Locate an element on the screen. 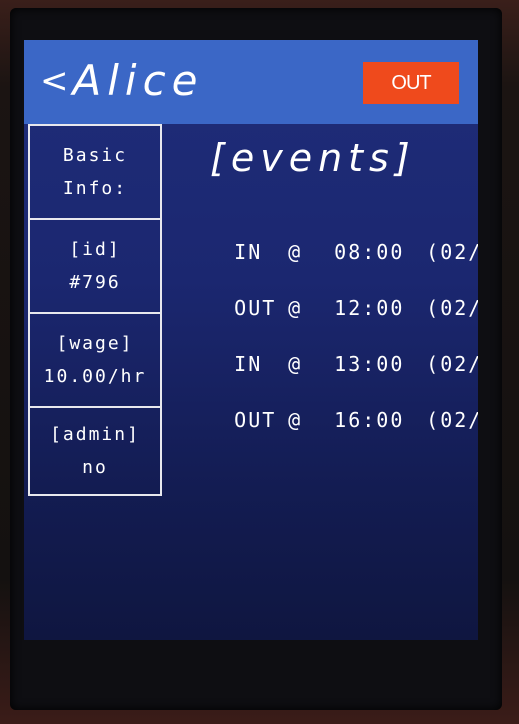  employee-name: Alice is located at coordinates (138, 80).